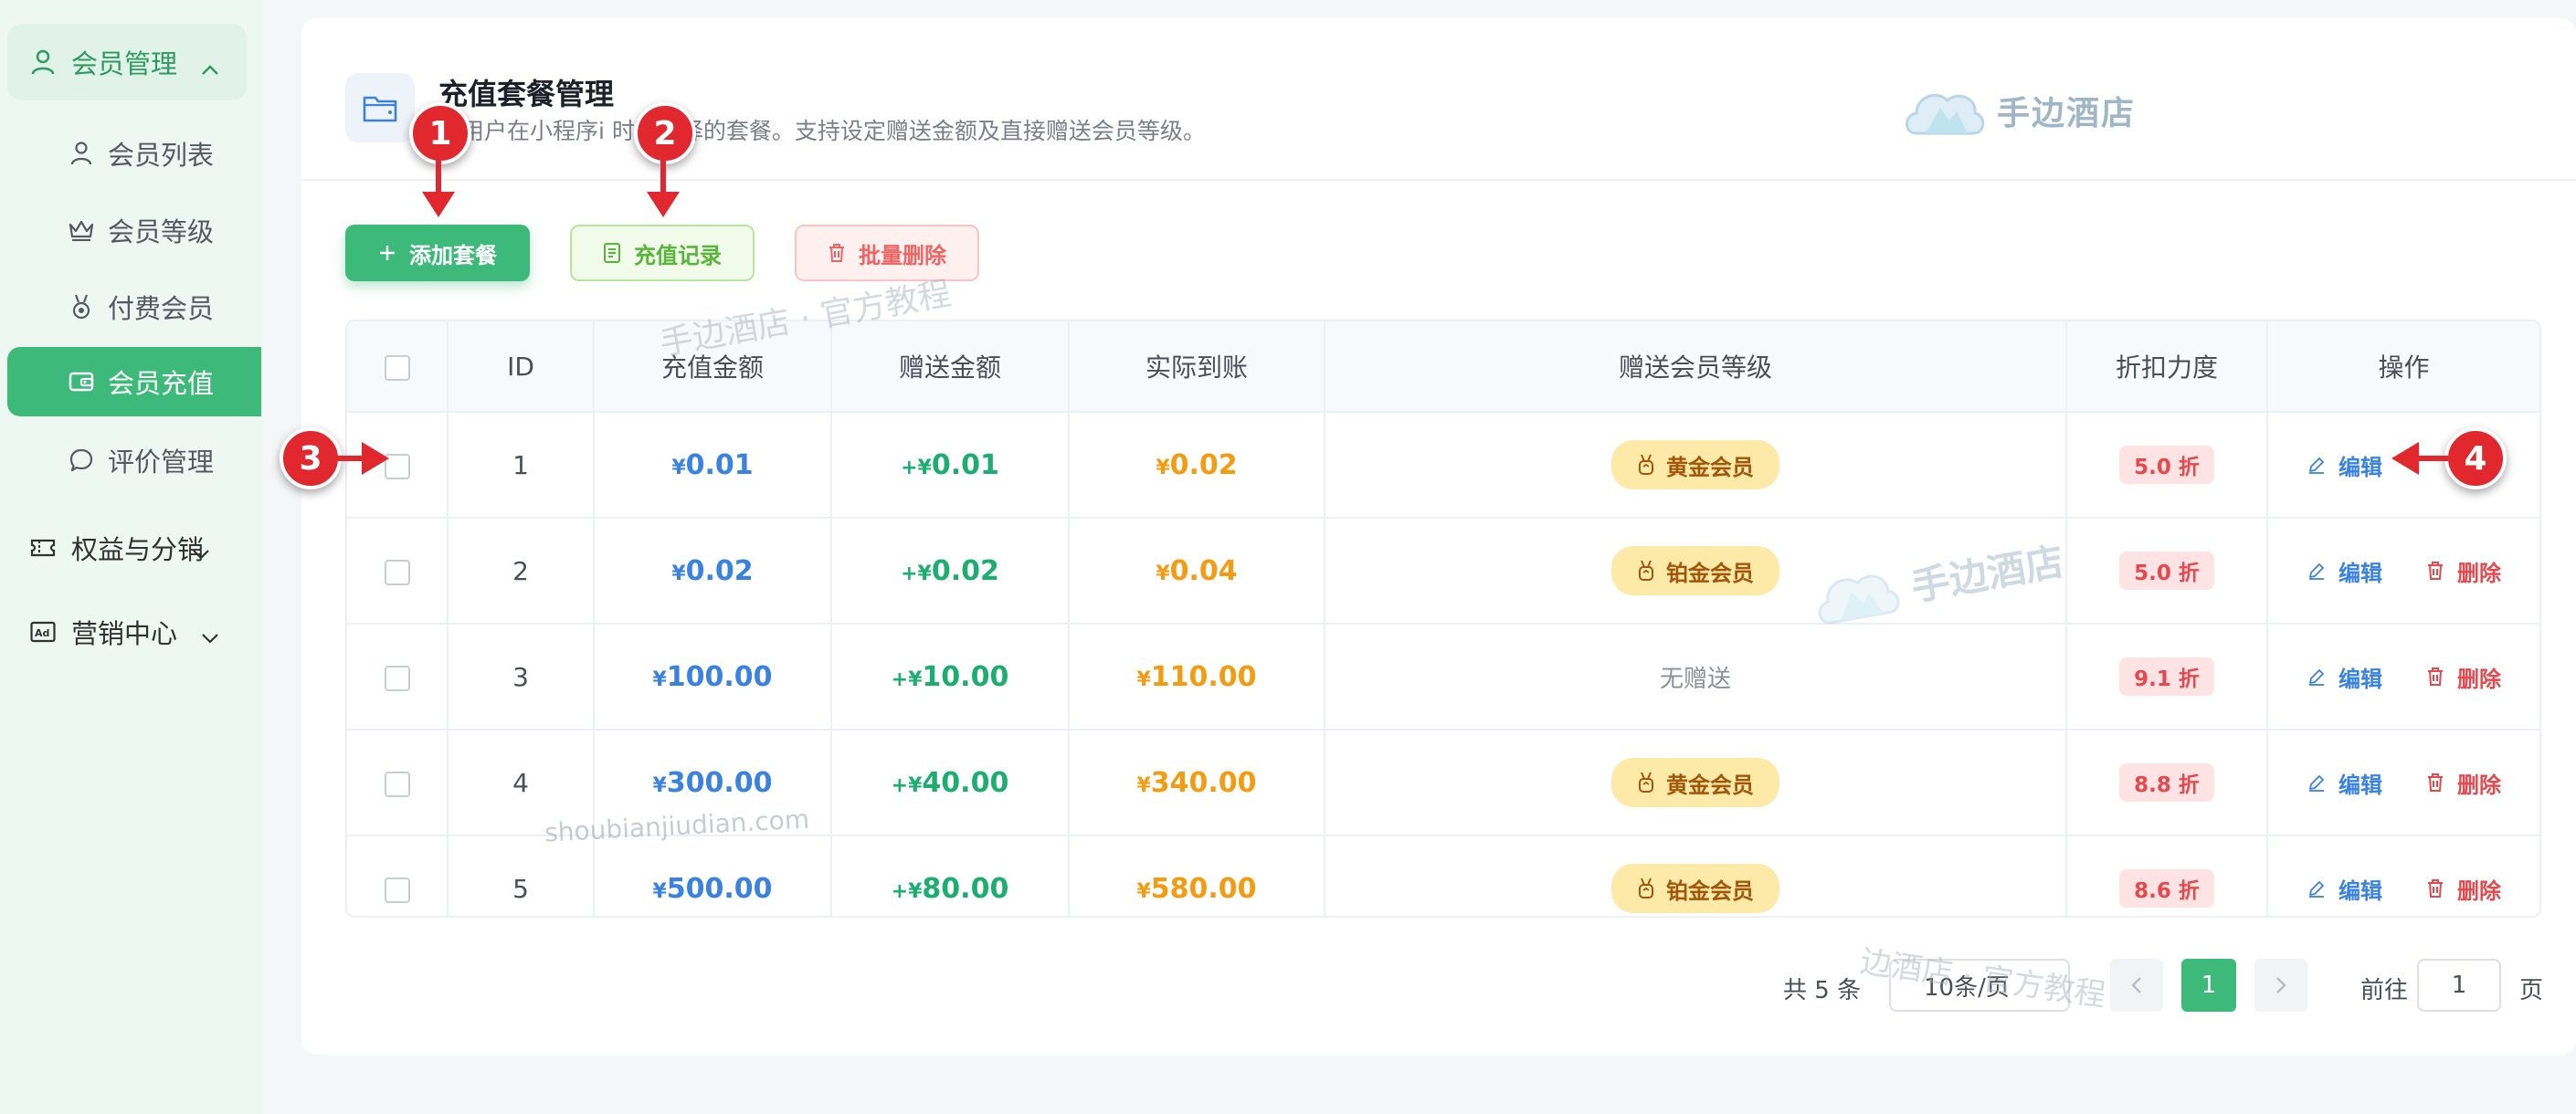  I want to click on sidebar-item-paid-member: 付费会员, so click(134, 307).